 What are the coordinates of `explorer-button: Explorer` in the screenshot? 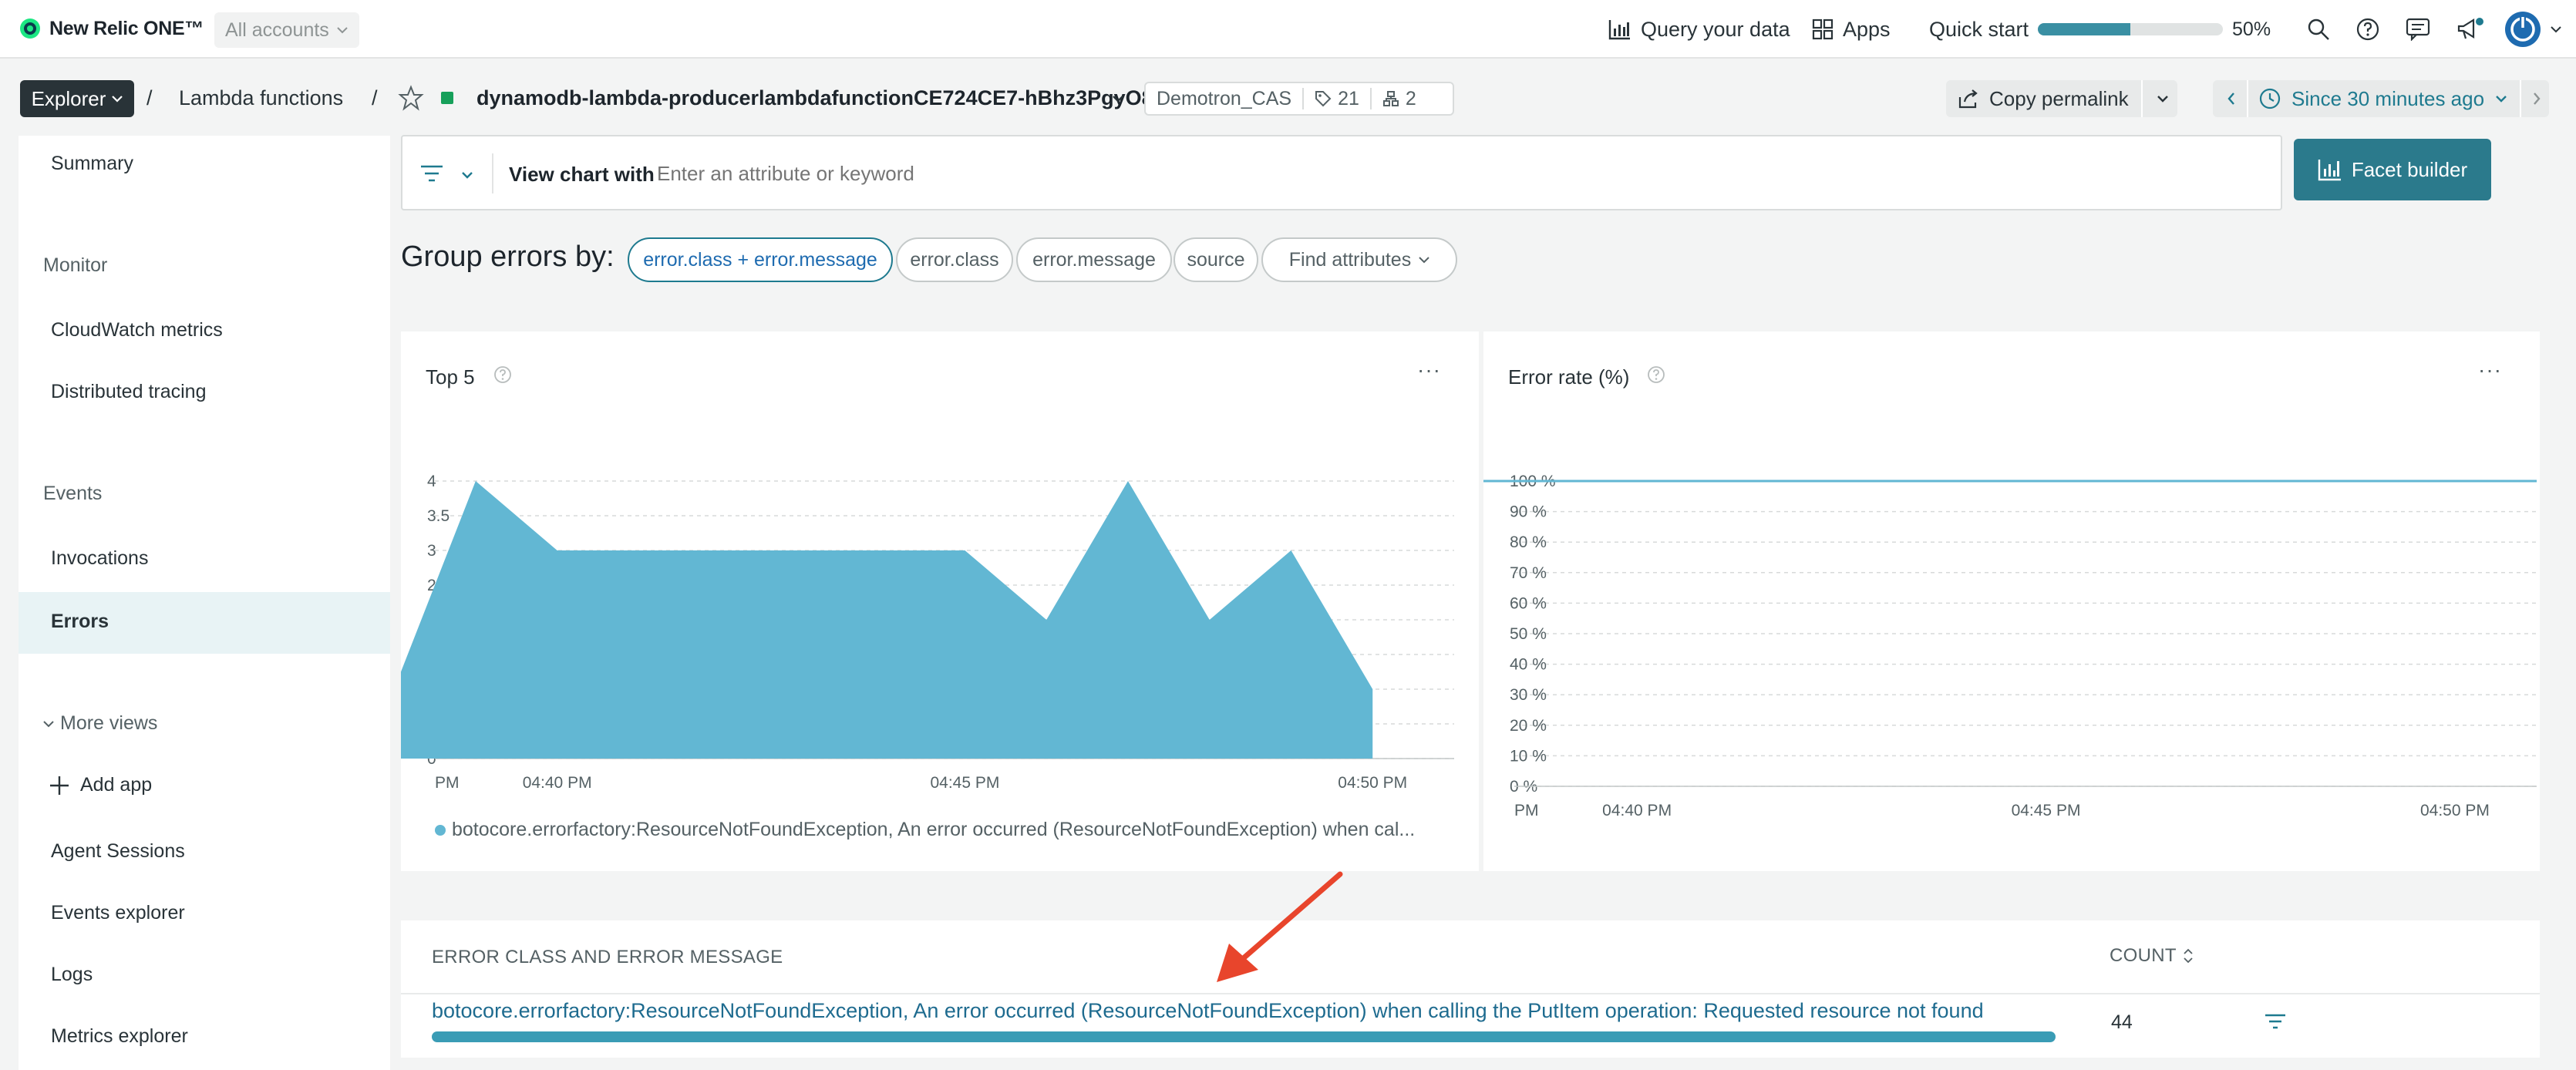 It's located at (77, 98).